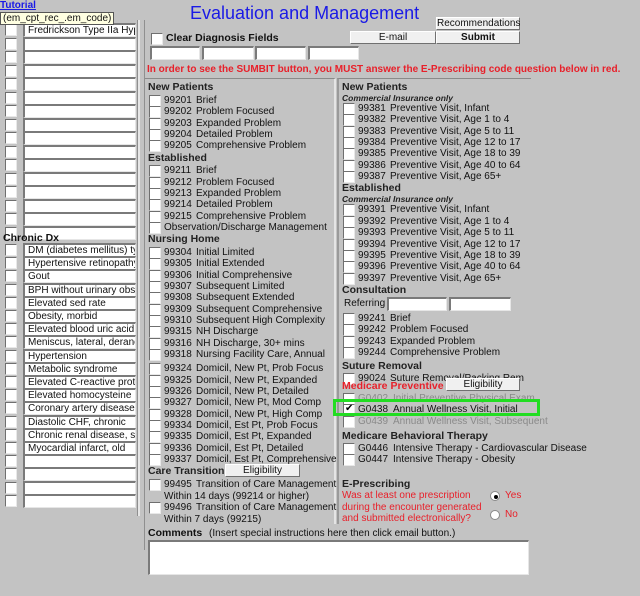 The width and height of the screenshot is (640, 596). Describe the element at coordinates (79, 250) in the screenshot. I see `chronic-dx-field: DM (diabetes mellitus) typ` at that location.